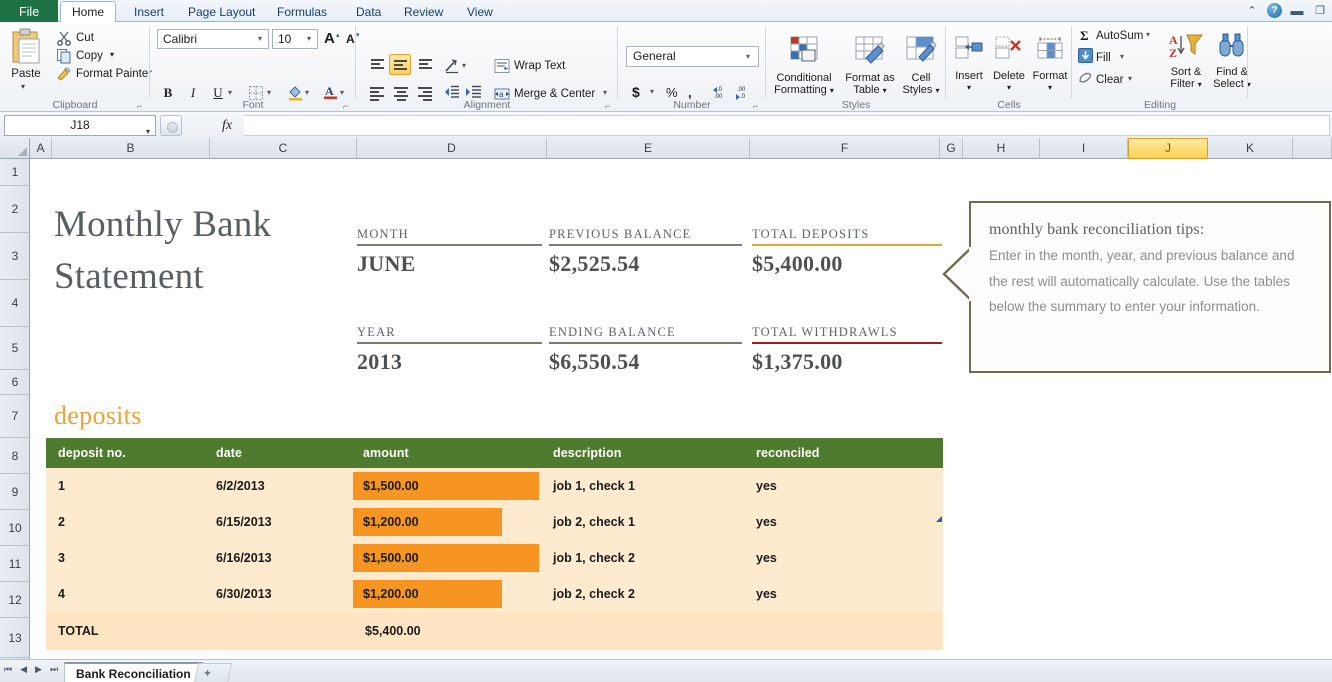 This screenshot has height=682, width=1332. I want to click on fill-button: Fill, so click(1103, 58).